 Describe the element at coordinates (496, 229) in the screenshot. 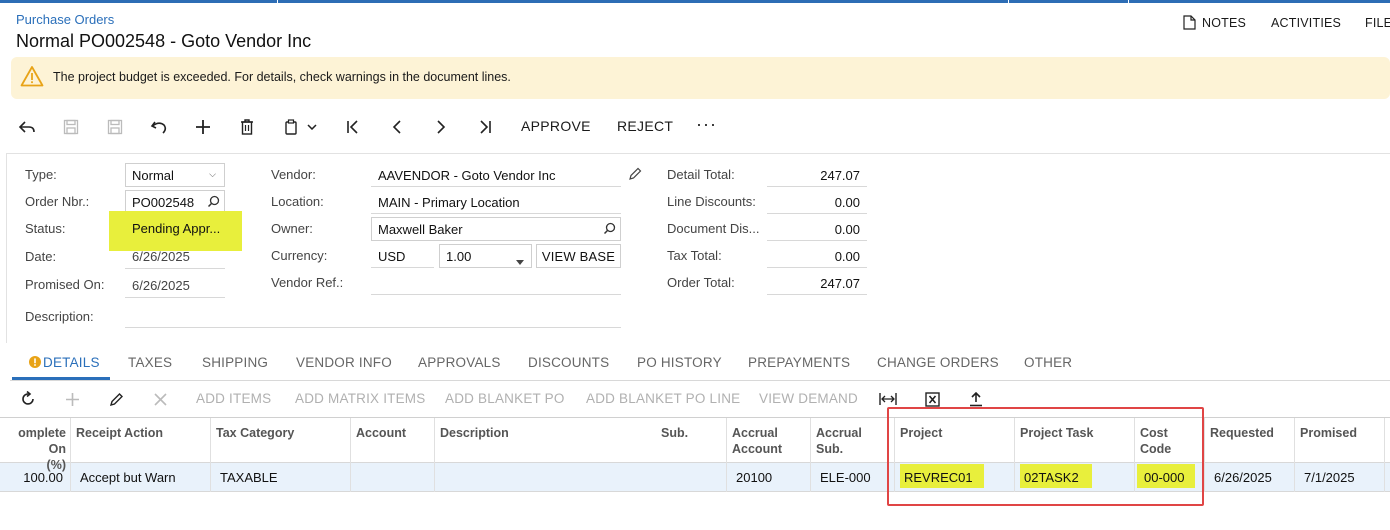

I see `owner-field: Maxwell Baker` at that location.